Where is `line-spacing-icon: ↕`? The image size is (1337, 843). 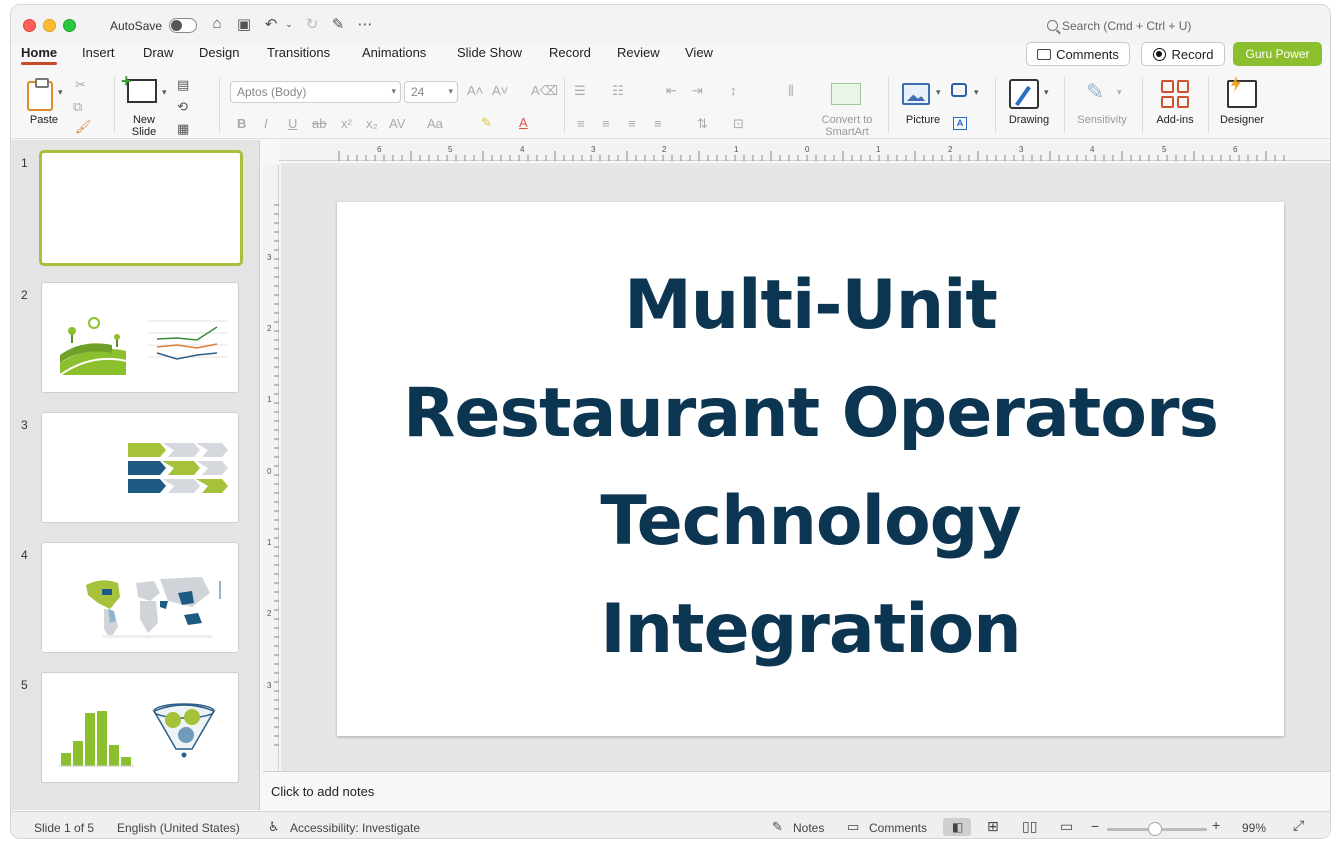 line-spacing-icon: ↕ is located at coordinates (733, 90).